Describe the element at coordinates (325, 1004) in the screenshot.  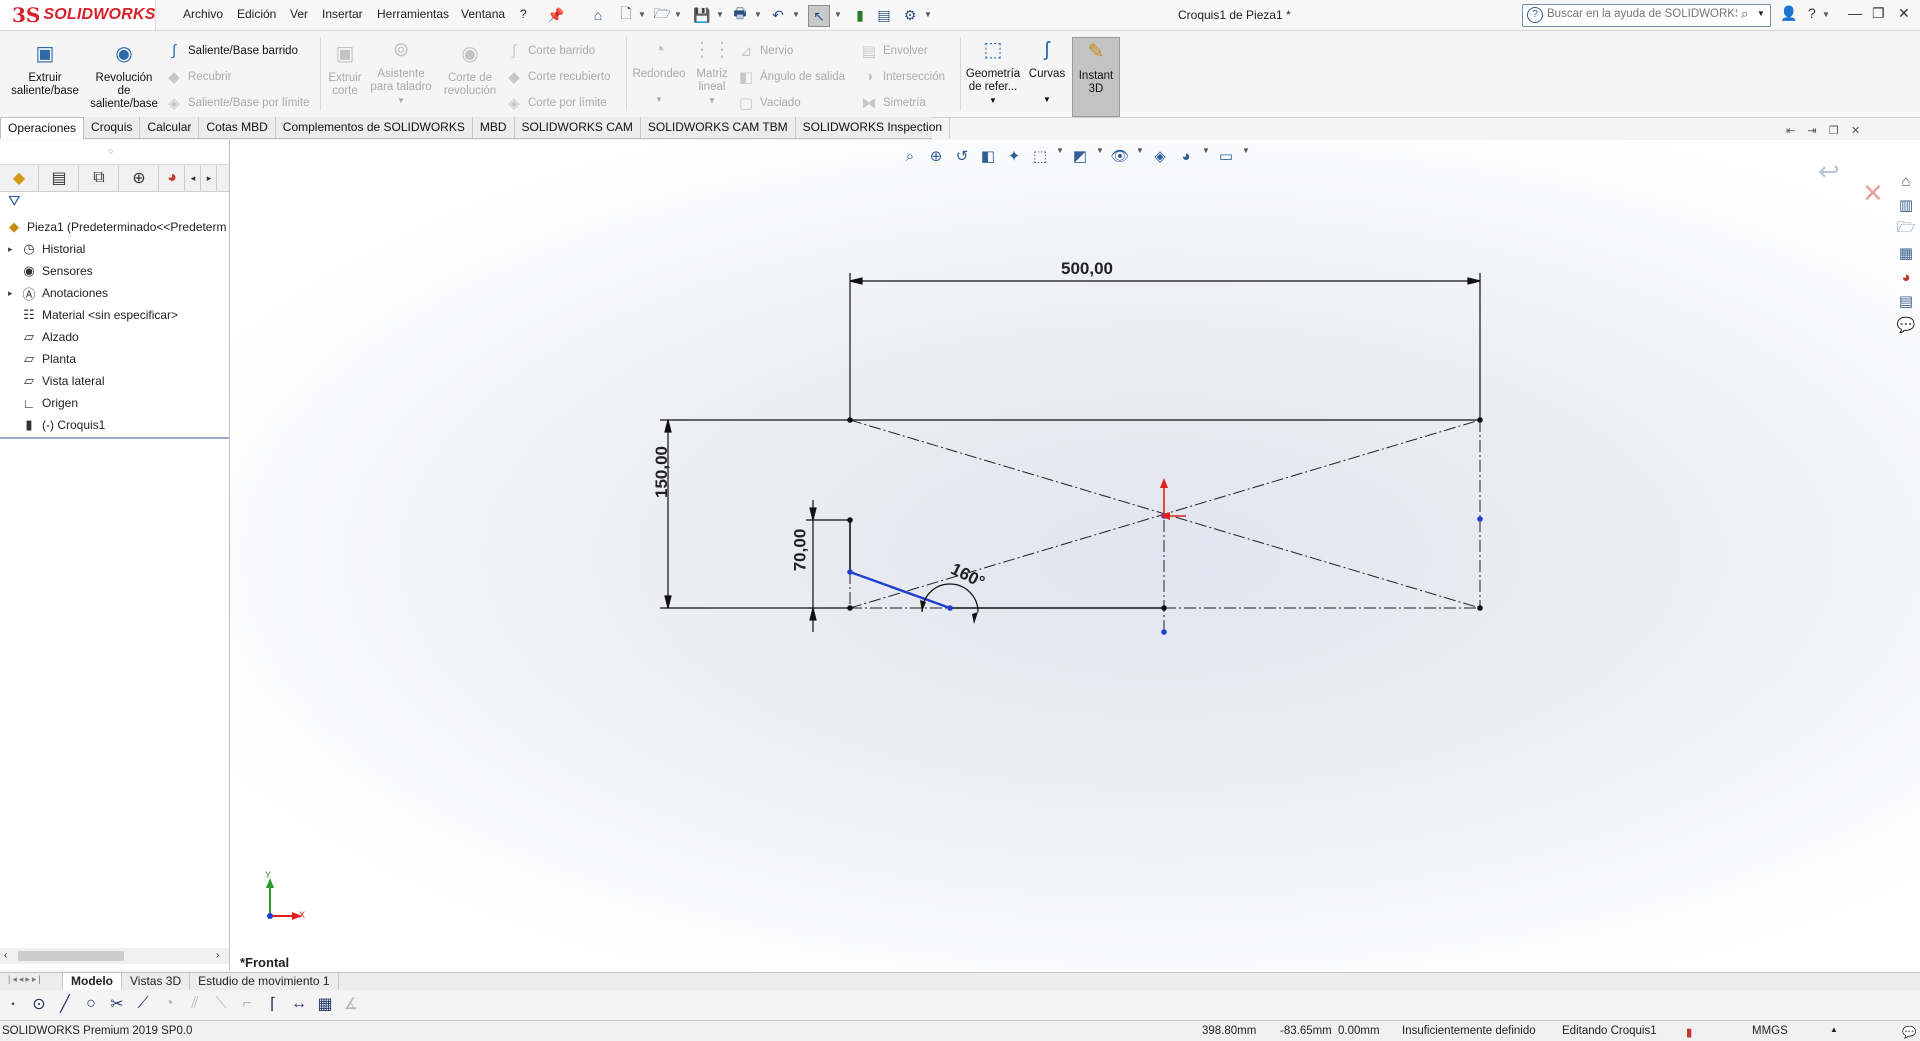
I see `grid-icon: ▦` at that location.